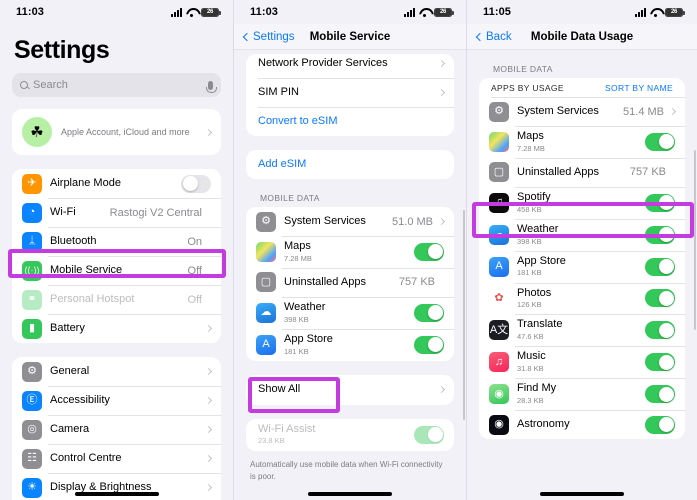  What do you see at coordinates (32, 429) in the screenshot?
I see `camera-icon: ◎` at bounding box center [32, 429].